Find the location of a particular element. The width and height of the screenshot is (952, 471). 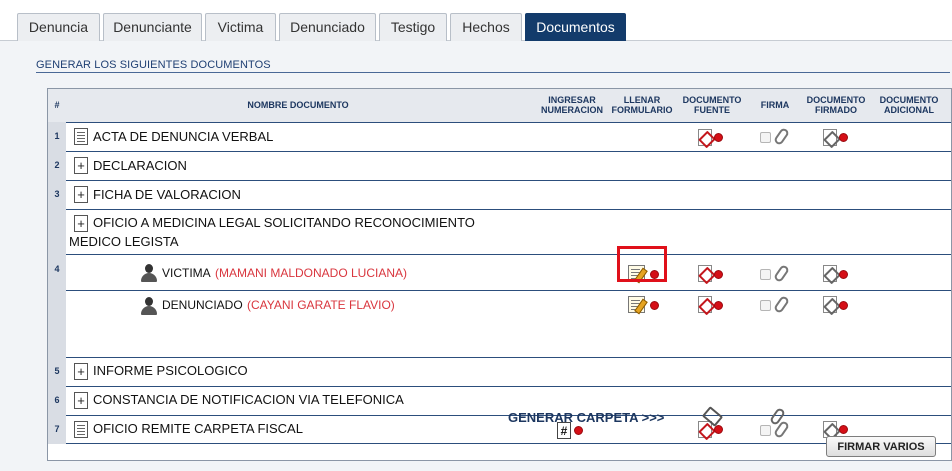

row-number: 5 is located at coordinates (57, 371).